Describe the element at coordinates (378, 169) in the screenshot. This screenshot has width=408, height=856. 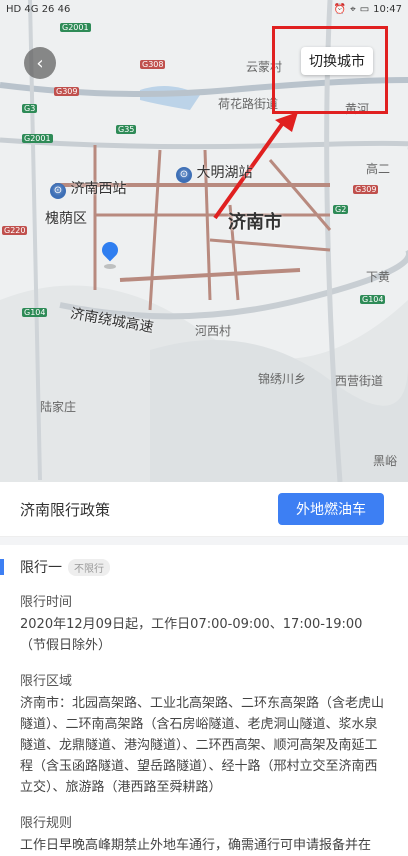
I see `map-place-label: 高二` at that location.